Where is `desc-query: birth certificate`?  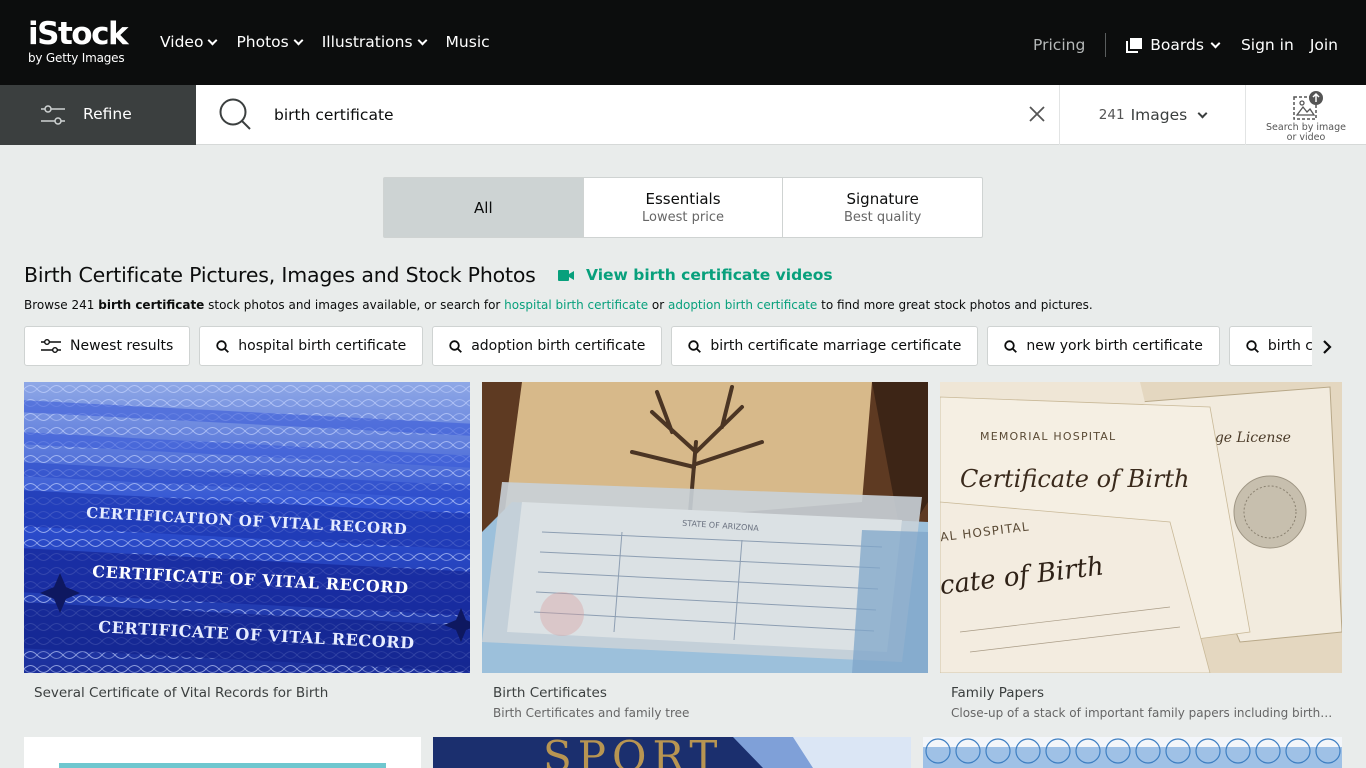 desc-query: birth certificate is located at coordinates (151, 305).